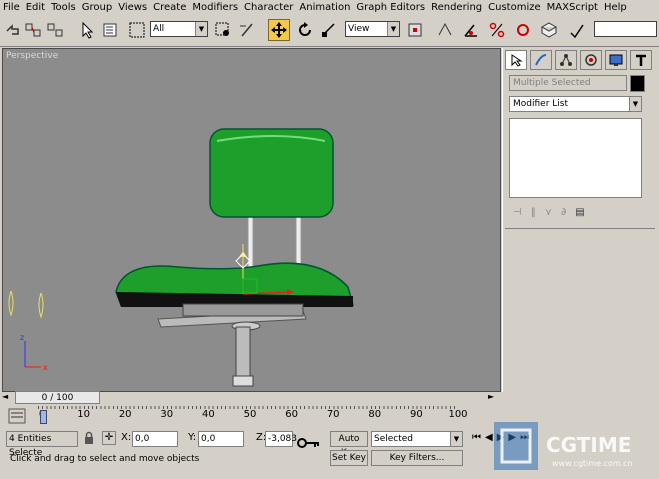  What do you see at coordinates (615, 8) in the screenshot?
I see `menu-help: Help` at bounding box center [615, 8].